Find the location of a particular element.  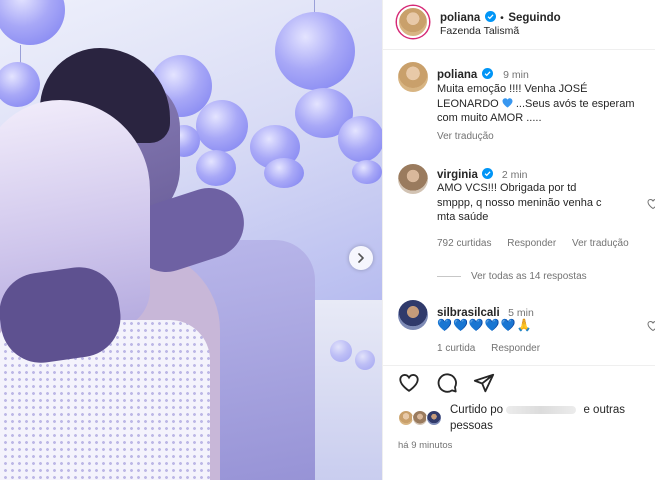

likes-count: 792 curtidas is located at coordinates (464, 243).